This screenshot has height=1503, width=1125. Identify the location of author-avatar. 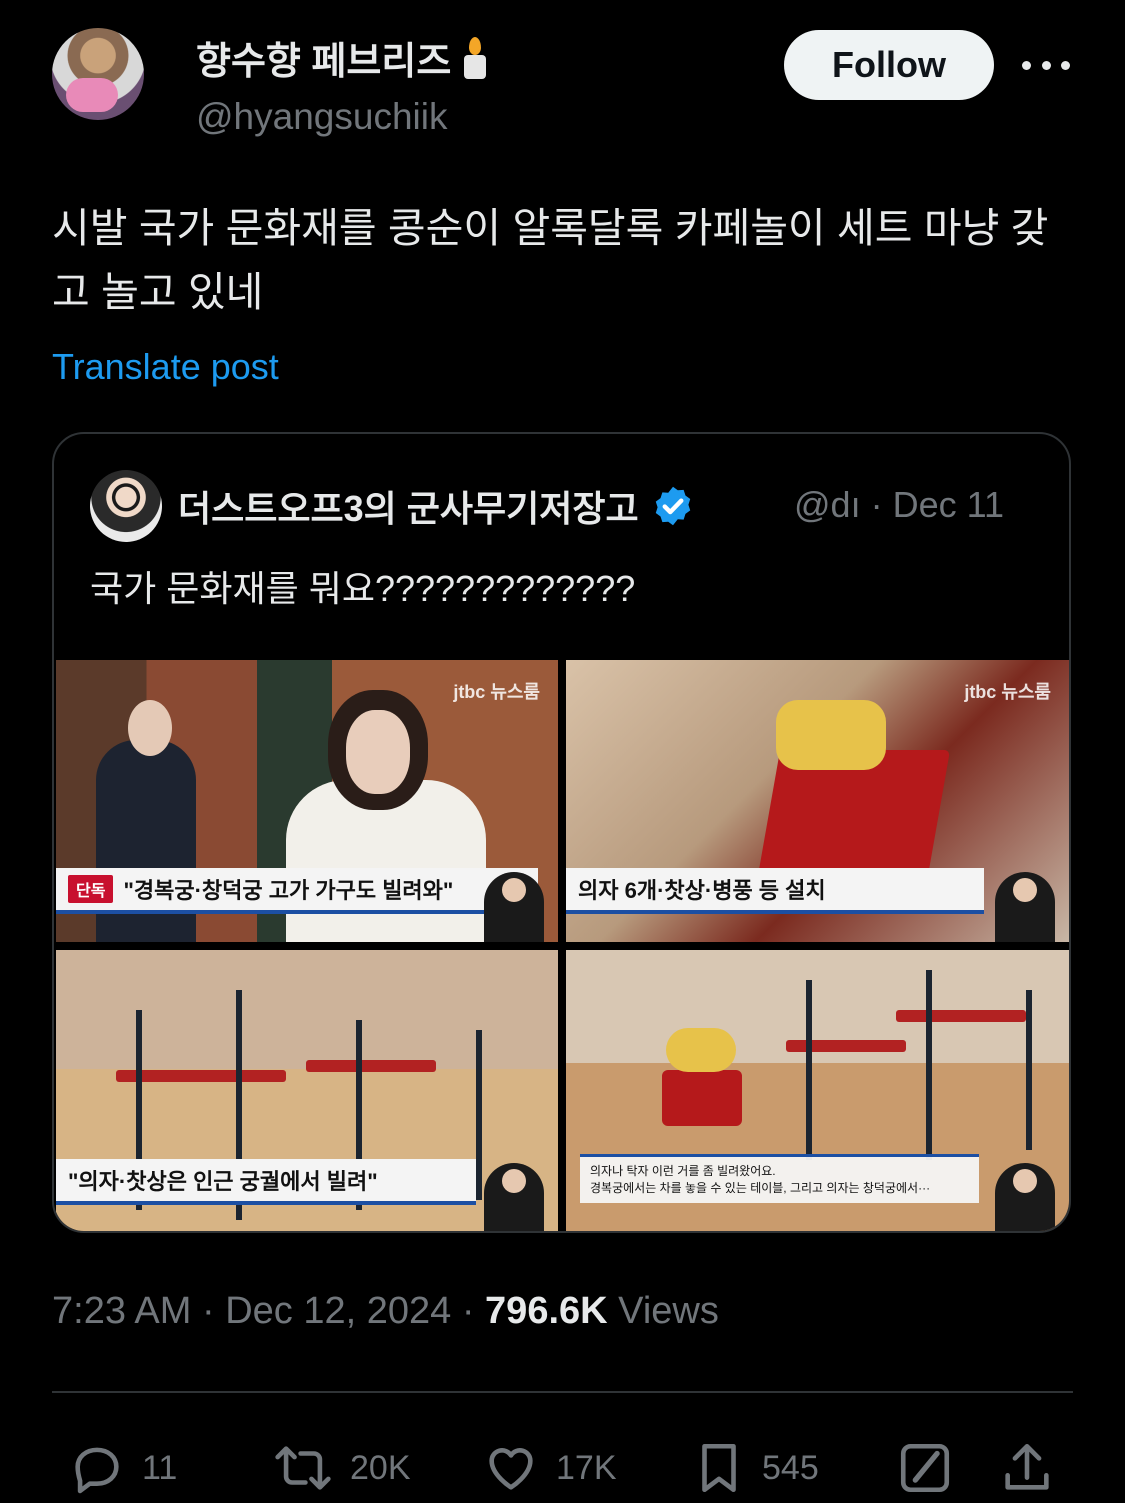
(98, 74).